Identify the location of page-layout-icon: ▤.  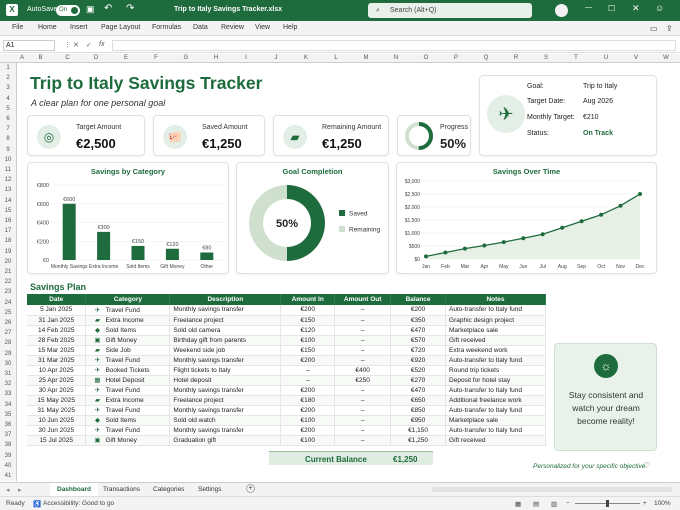
(536, 504).